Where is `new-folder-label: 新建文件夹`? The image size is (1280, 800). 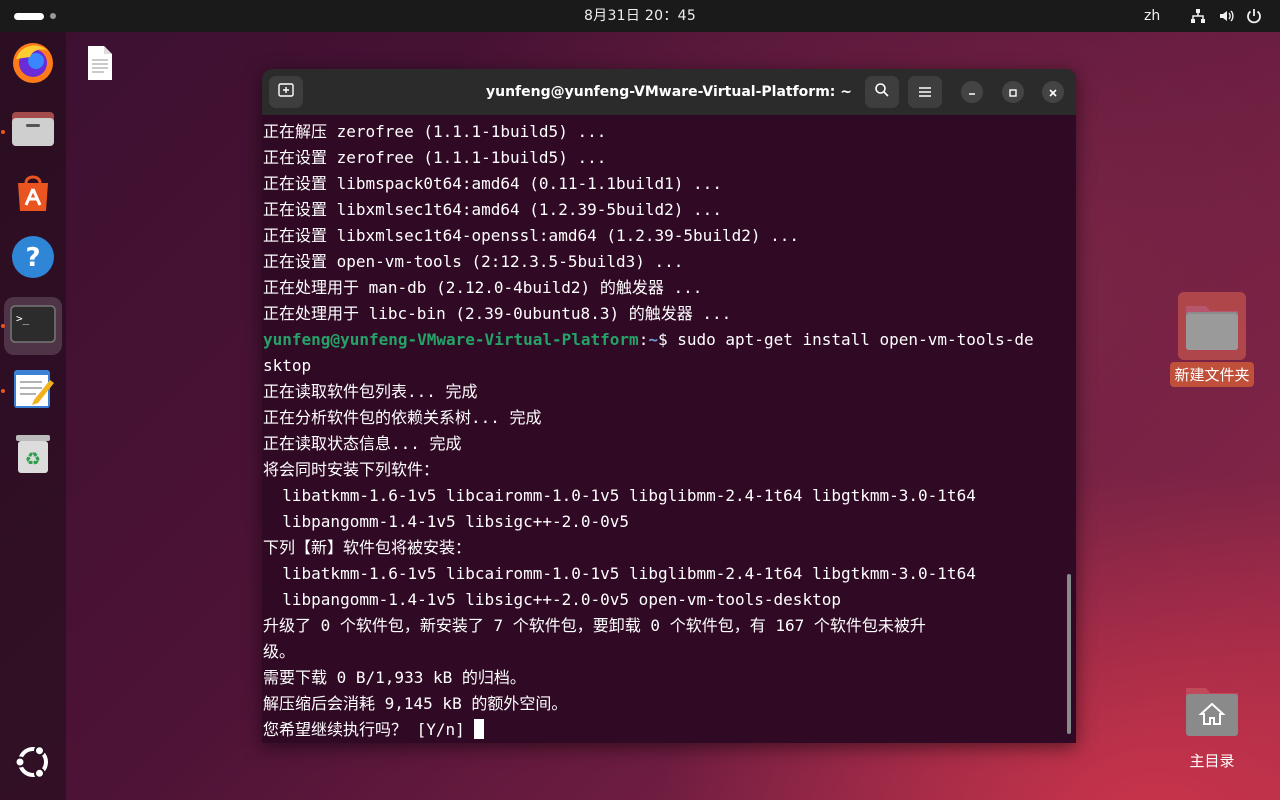
new-folder-label: 新建文件夹 is located at coordinates (1212, 374).